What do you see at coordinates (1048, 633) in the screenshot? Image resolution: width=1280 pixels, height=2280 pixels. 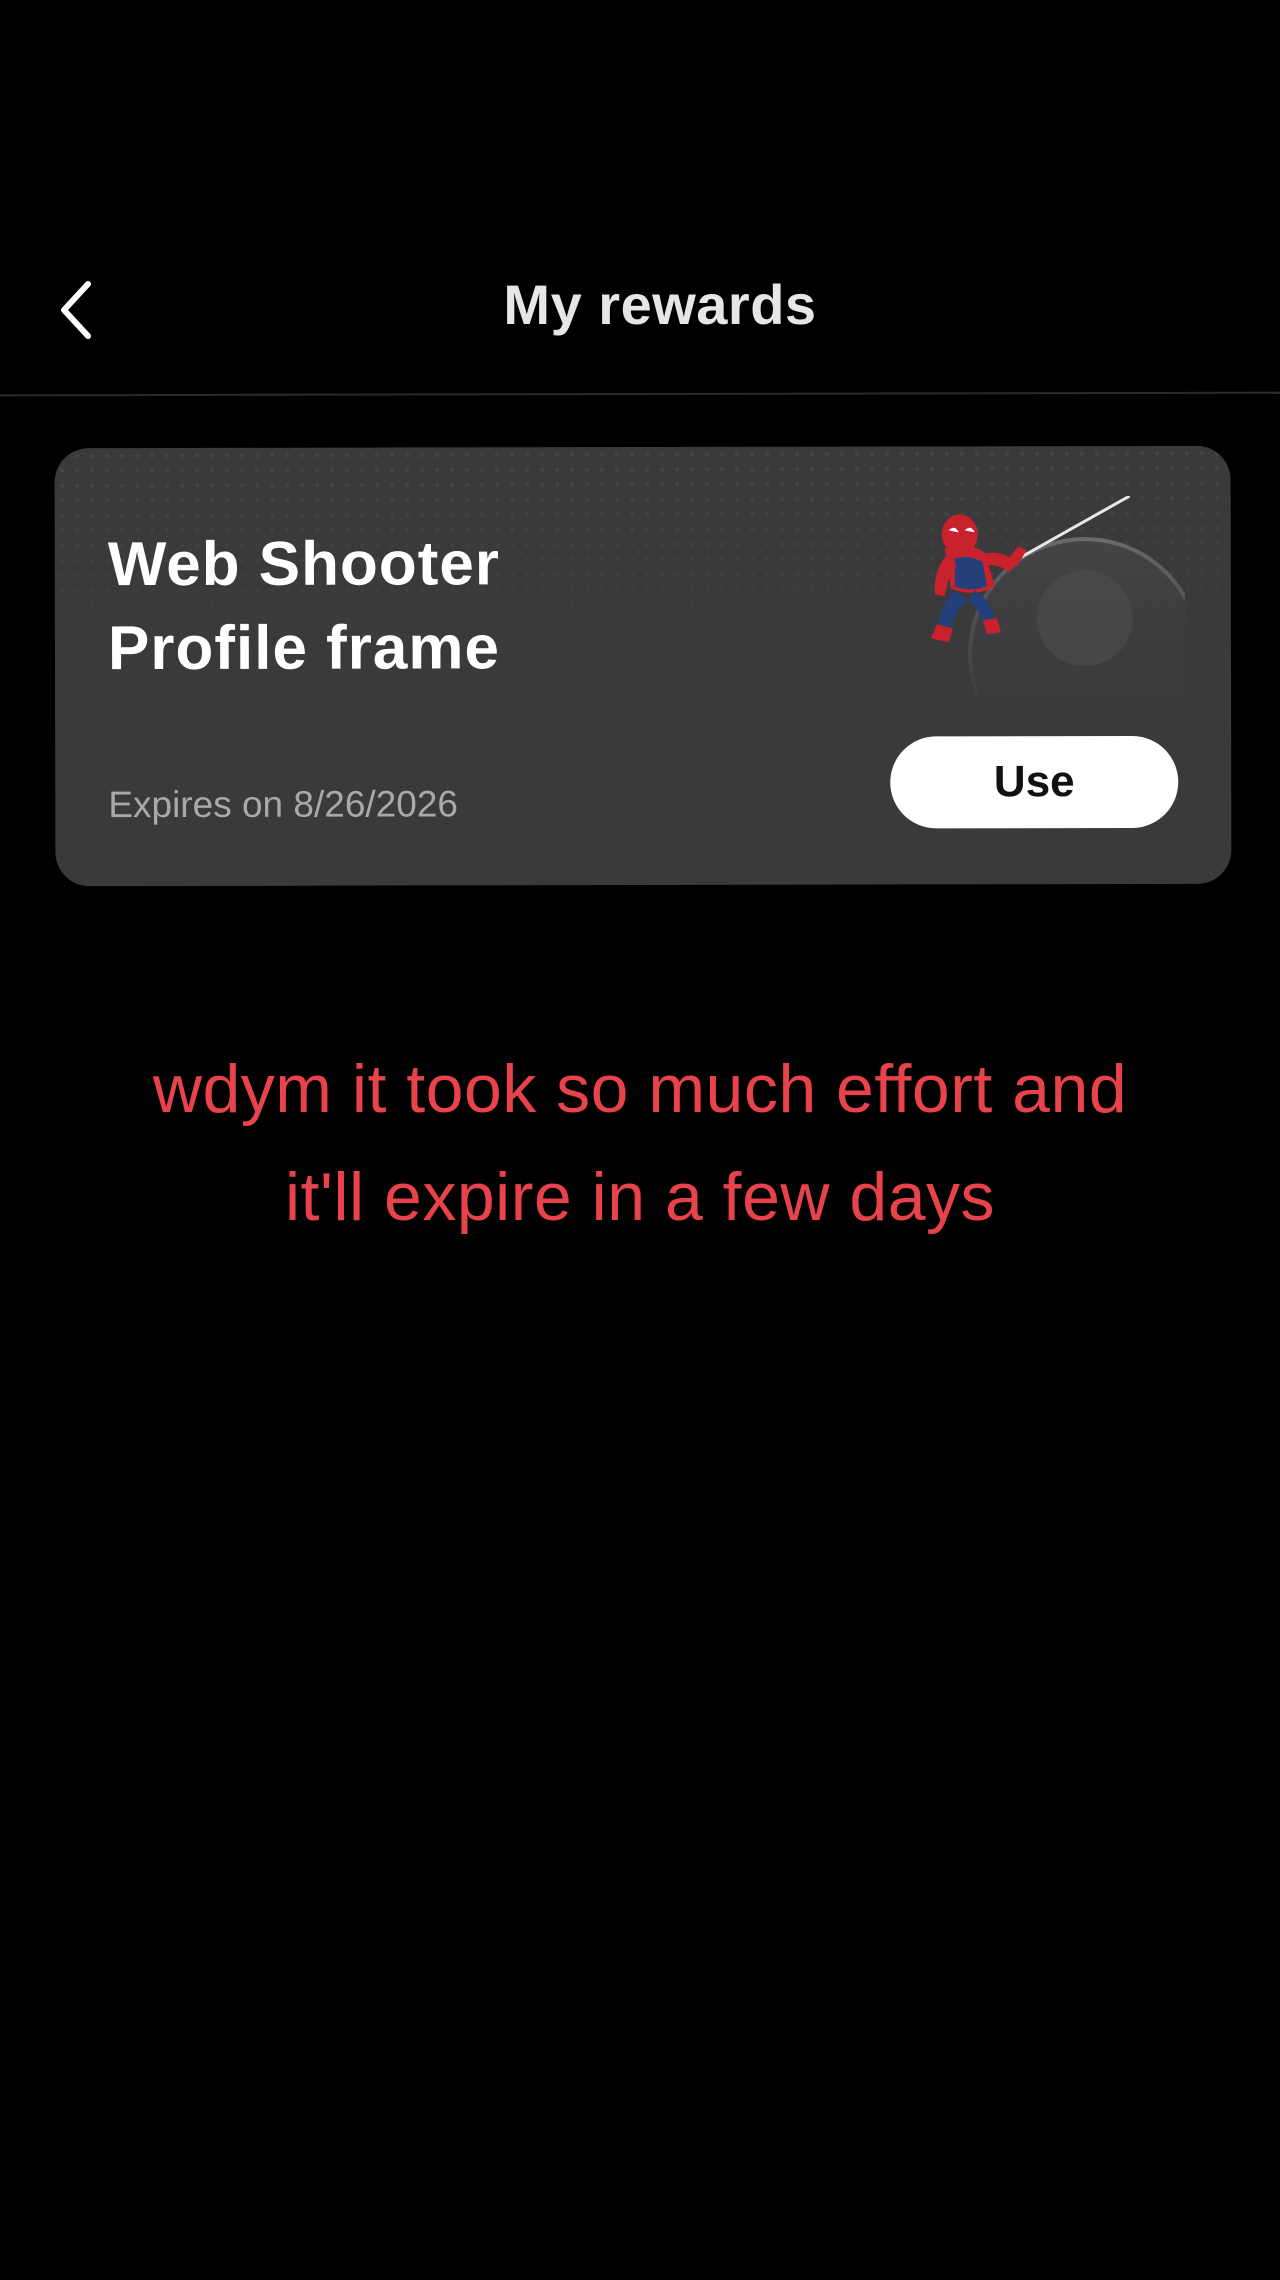 I see `spider-man-profile-frame-icon` at bounding box center [1048, 633].